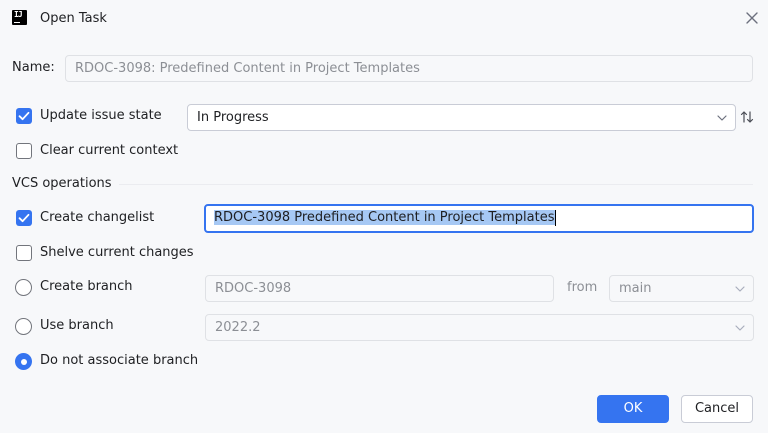 The height and width of the screenshot is (433, 768). I want to click on create-branch-radio, so click(23, 287).